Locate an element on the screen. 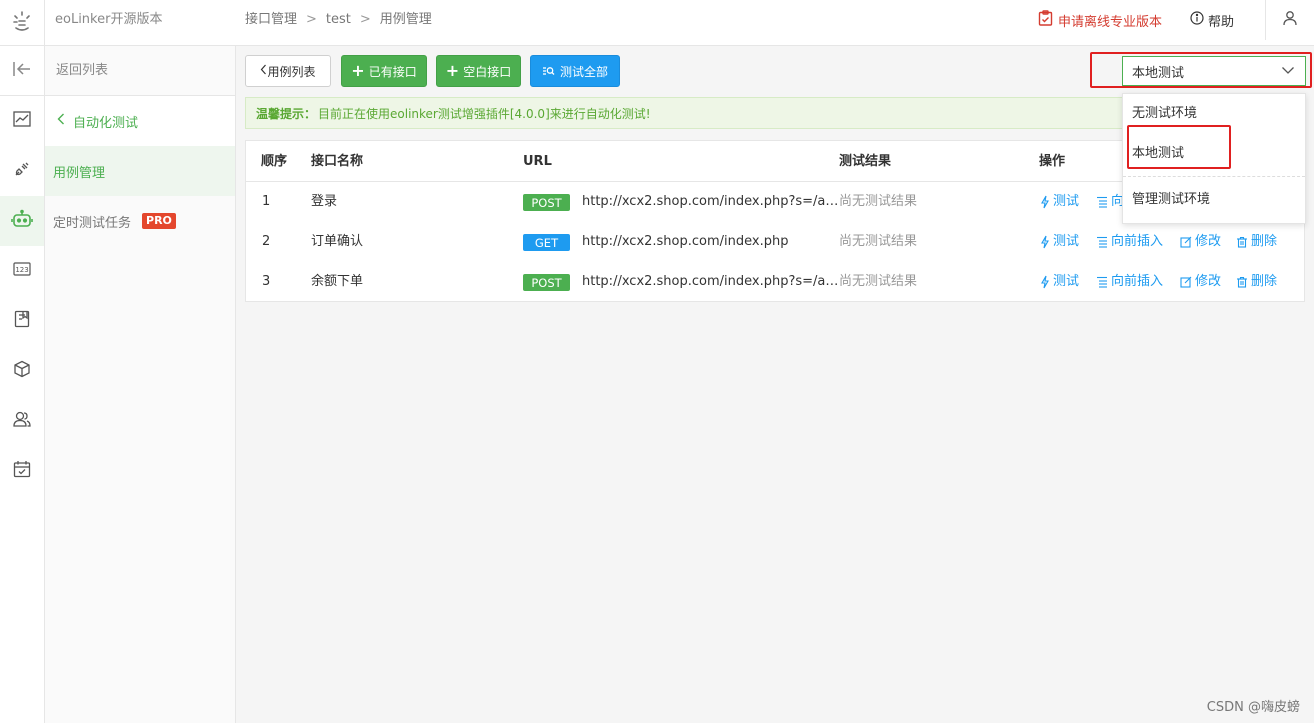  secondary-sidebar: 返回列表 自动化测试 用例管理 定时测试任务 PRO is located at coordinates (140, 384).